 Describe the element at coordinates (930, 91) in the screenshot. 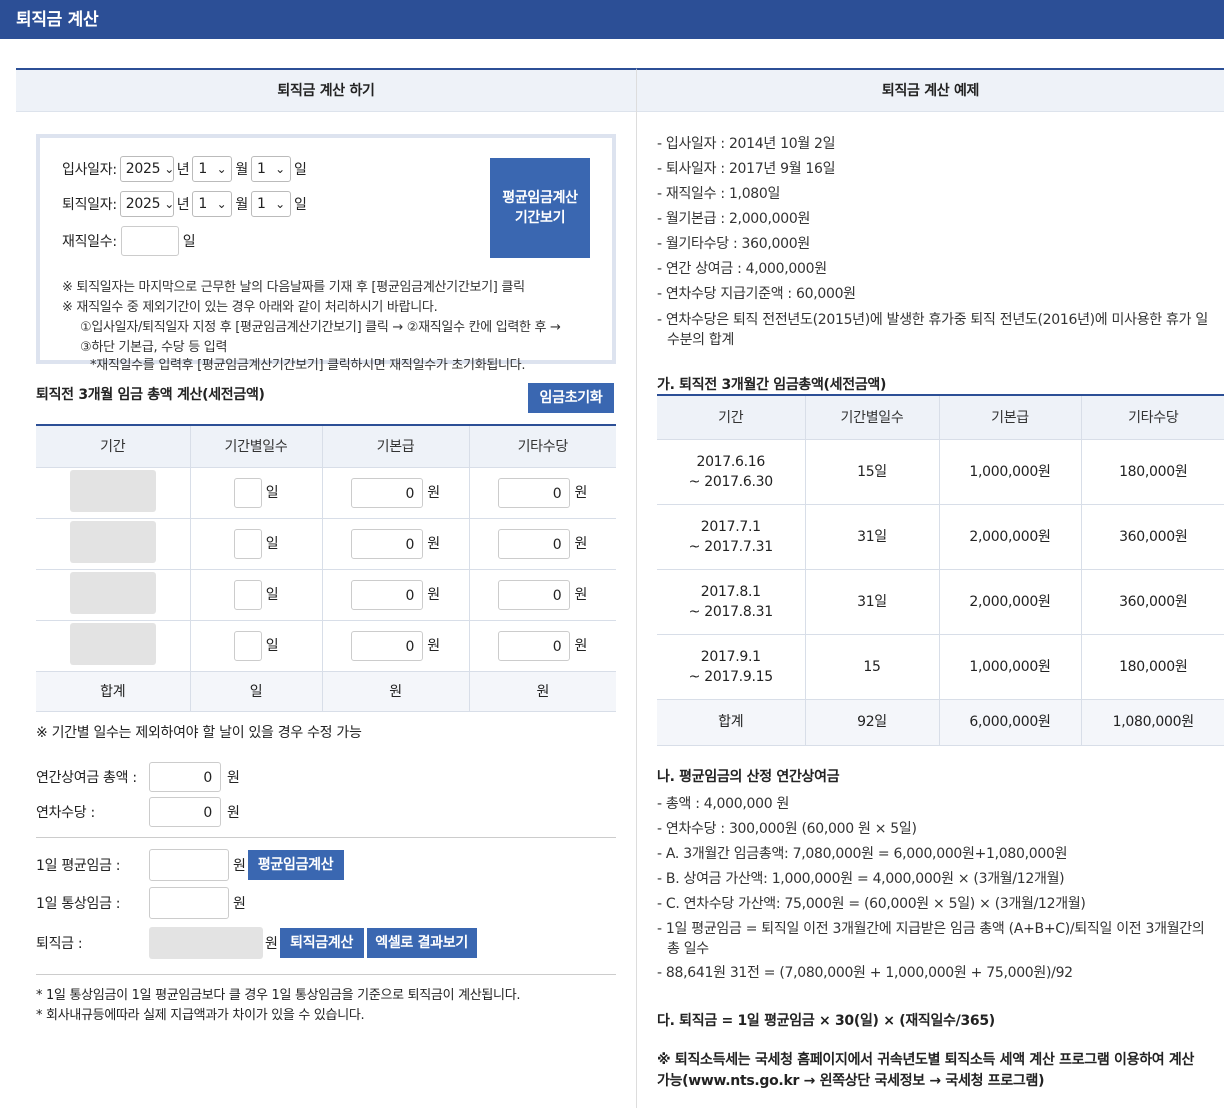

I see `example-header: 퇴직금 계산 예제` at that location.